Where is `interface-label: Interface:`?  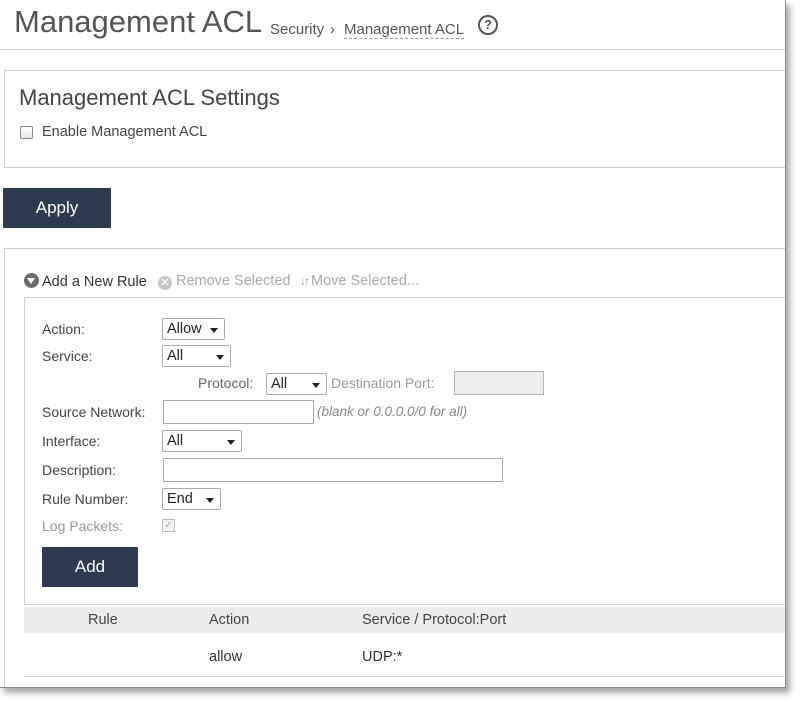
interface-label: Interface: is located at coordinates (71, 441).